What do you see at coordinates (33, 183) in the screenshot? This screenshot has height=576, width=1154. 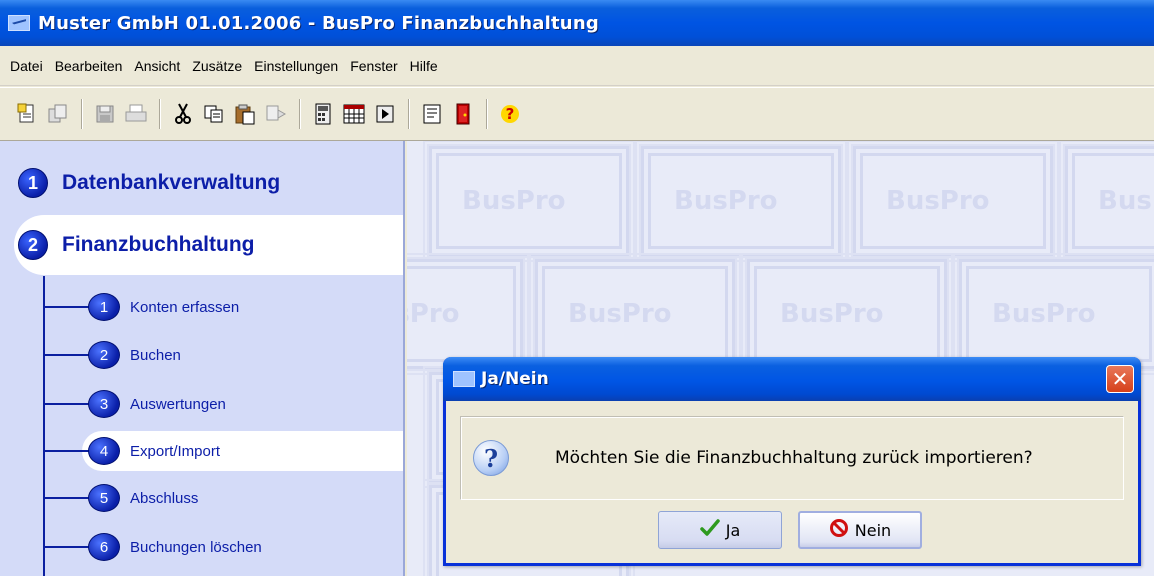 I see `section-number-badge: 1` at bounding box center [33, 183].